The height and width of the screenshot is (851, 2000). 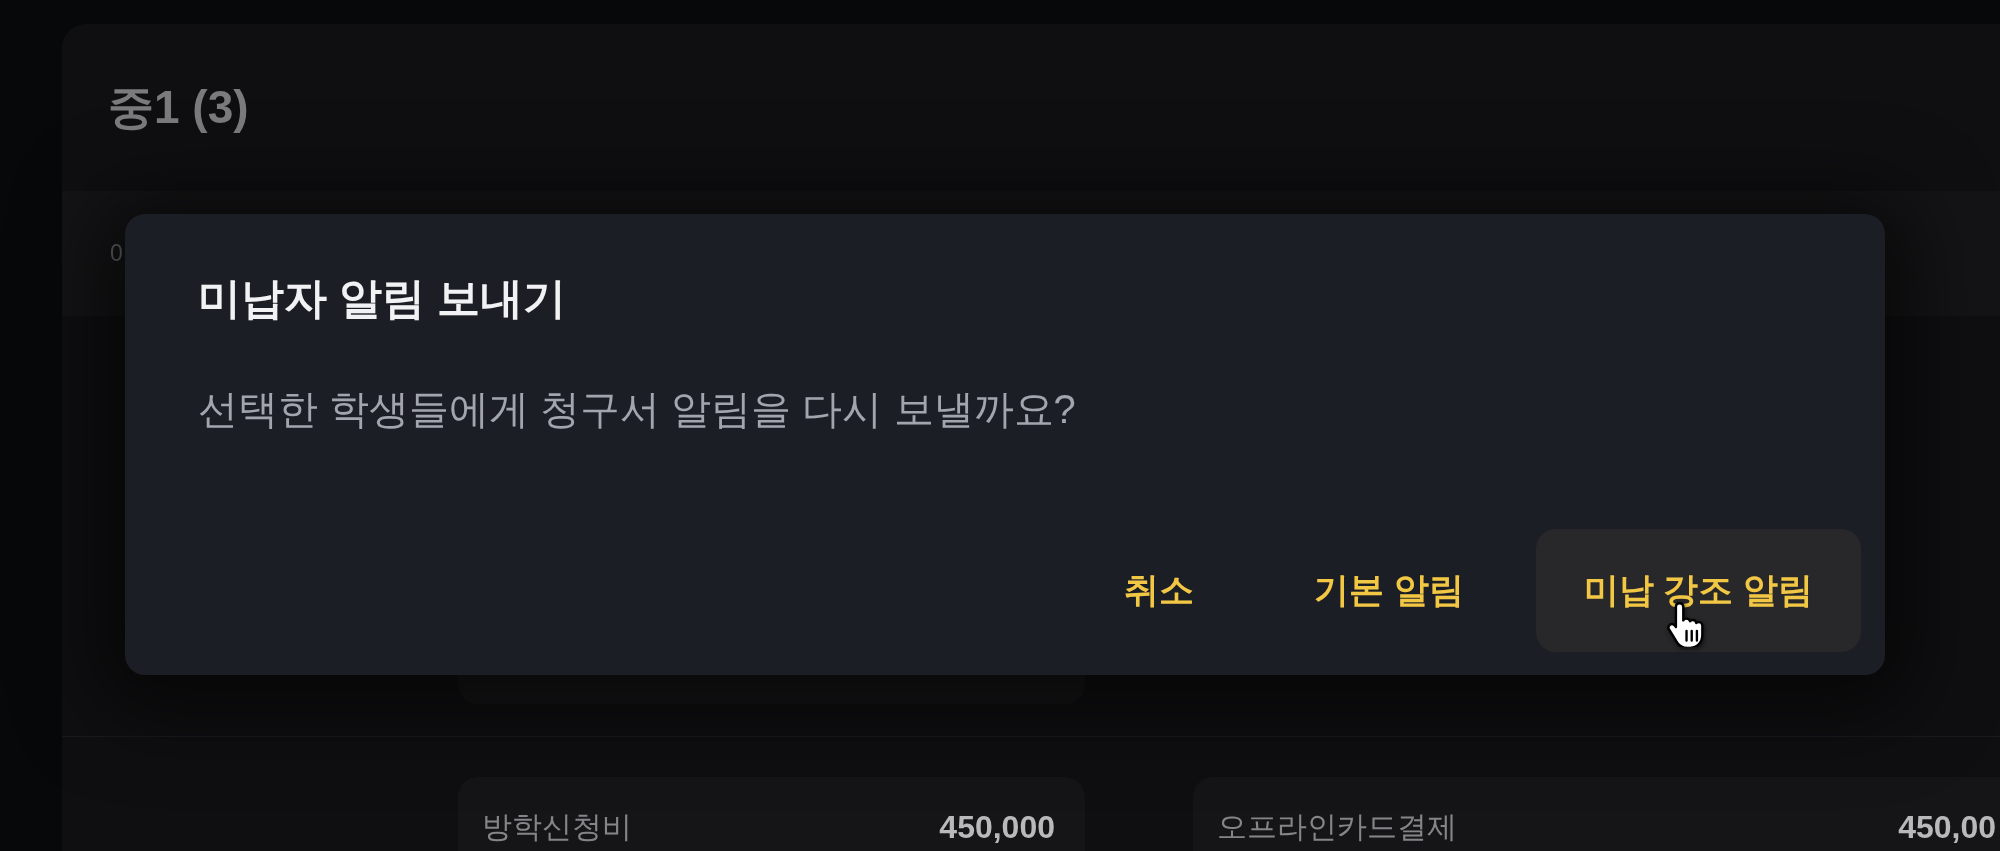 What do you see at coordinates (1388, 590) in the screenshot?
I see `dialog-button: 기본 알림` at bounding box center [1388, 590].